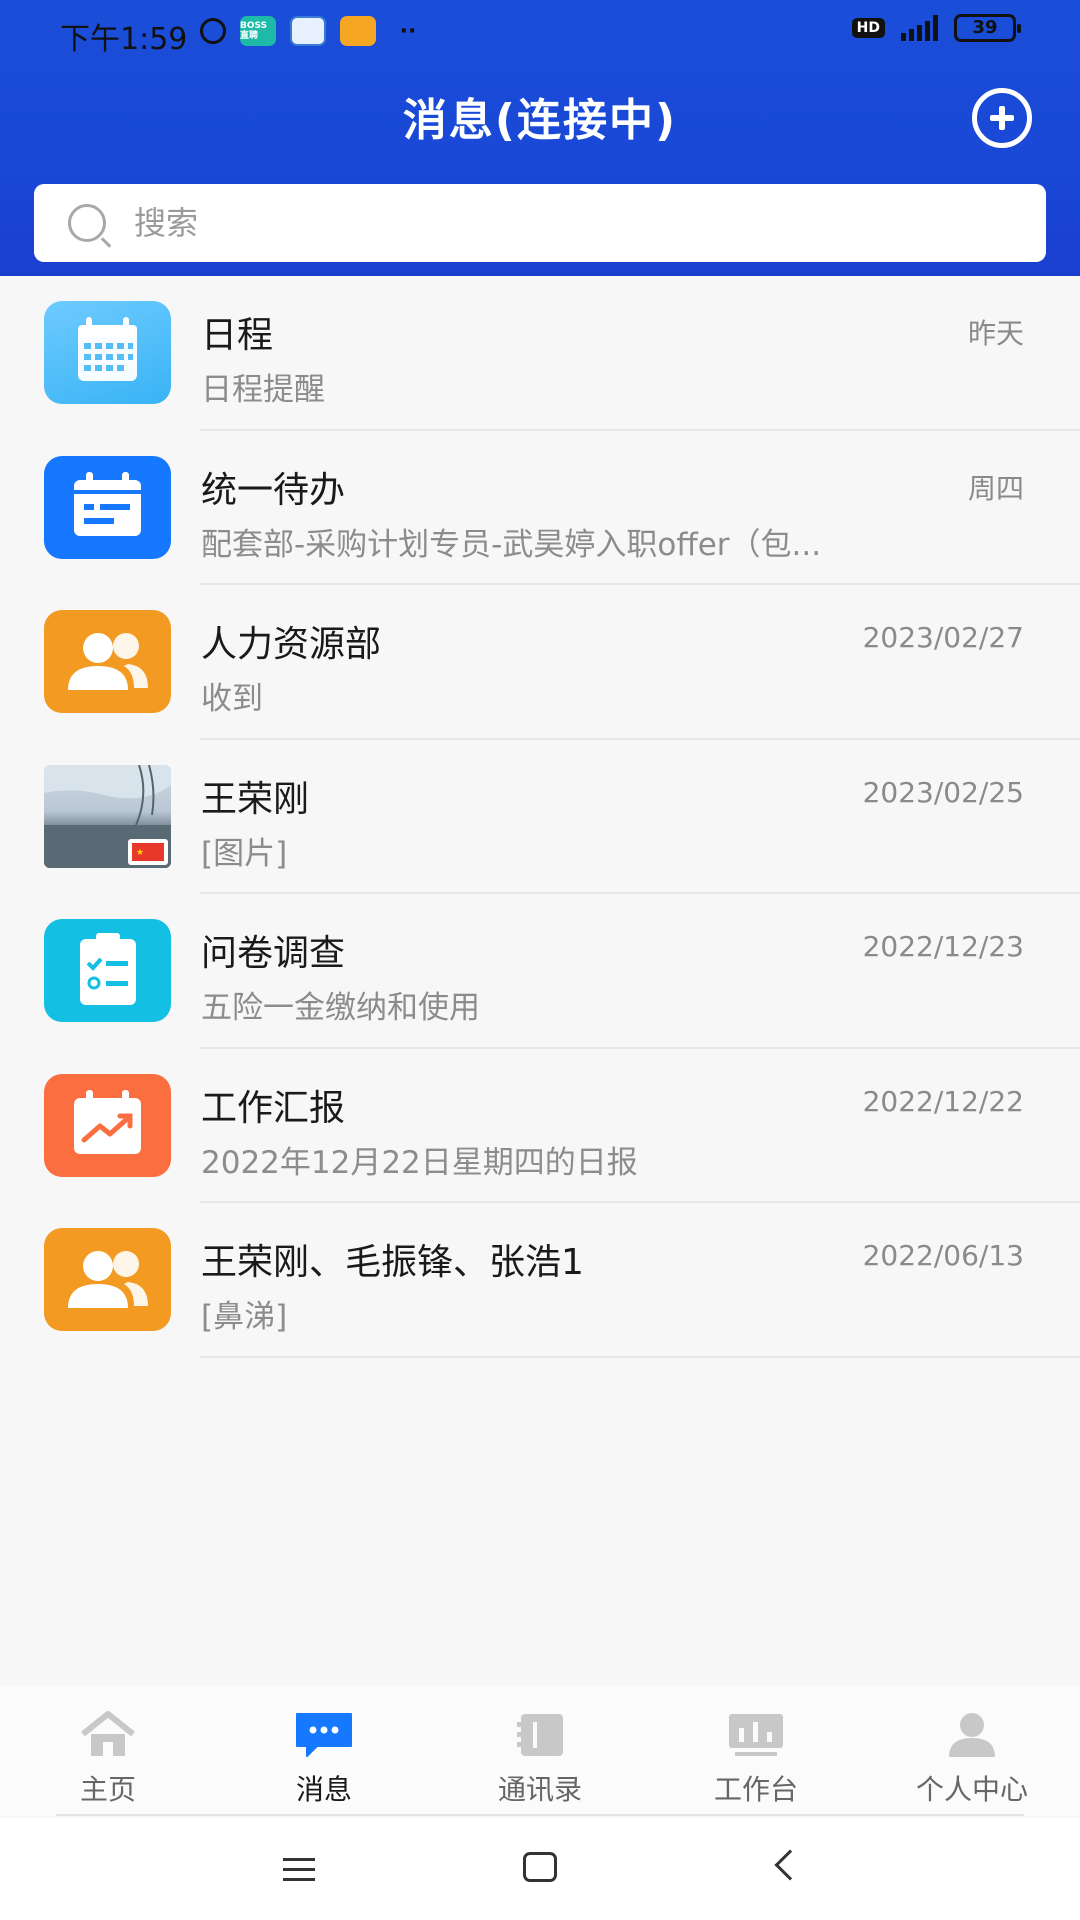 This screenshot has width=1080, height=1920. What do you see at coordinates (255, 799) in the screenshot?
I see `conversation-title: 王荣刚` at bounding box center [255, 799].